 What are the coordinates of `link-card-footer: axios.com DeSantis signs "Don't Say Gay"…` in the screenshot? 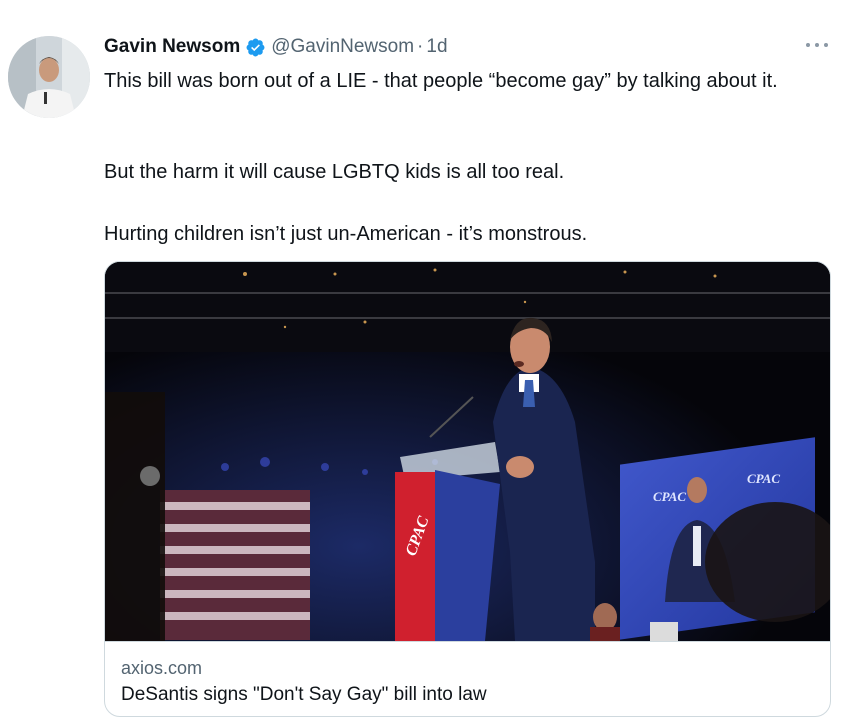 It's located at (467, 678).